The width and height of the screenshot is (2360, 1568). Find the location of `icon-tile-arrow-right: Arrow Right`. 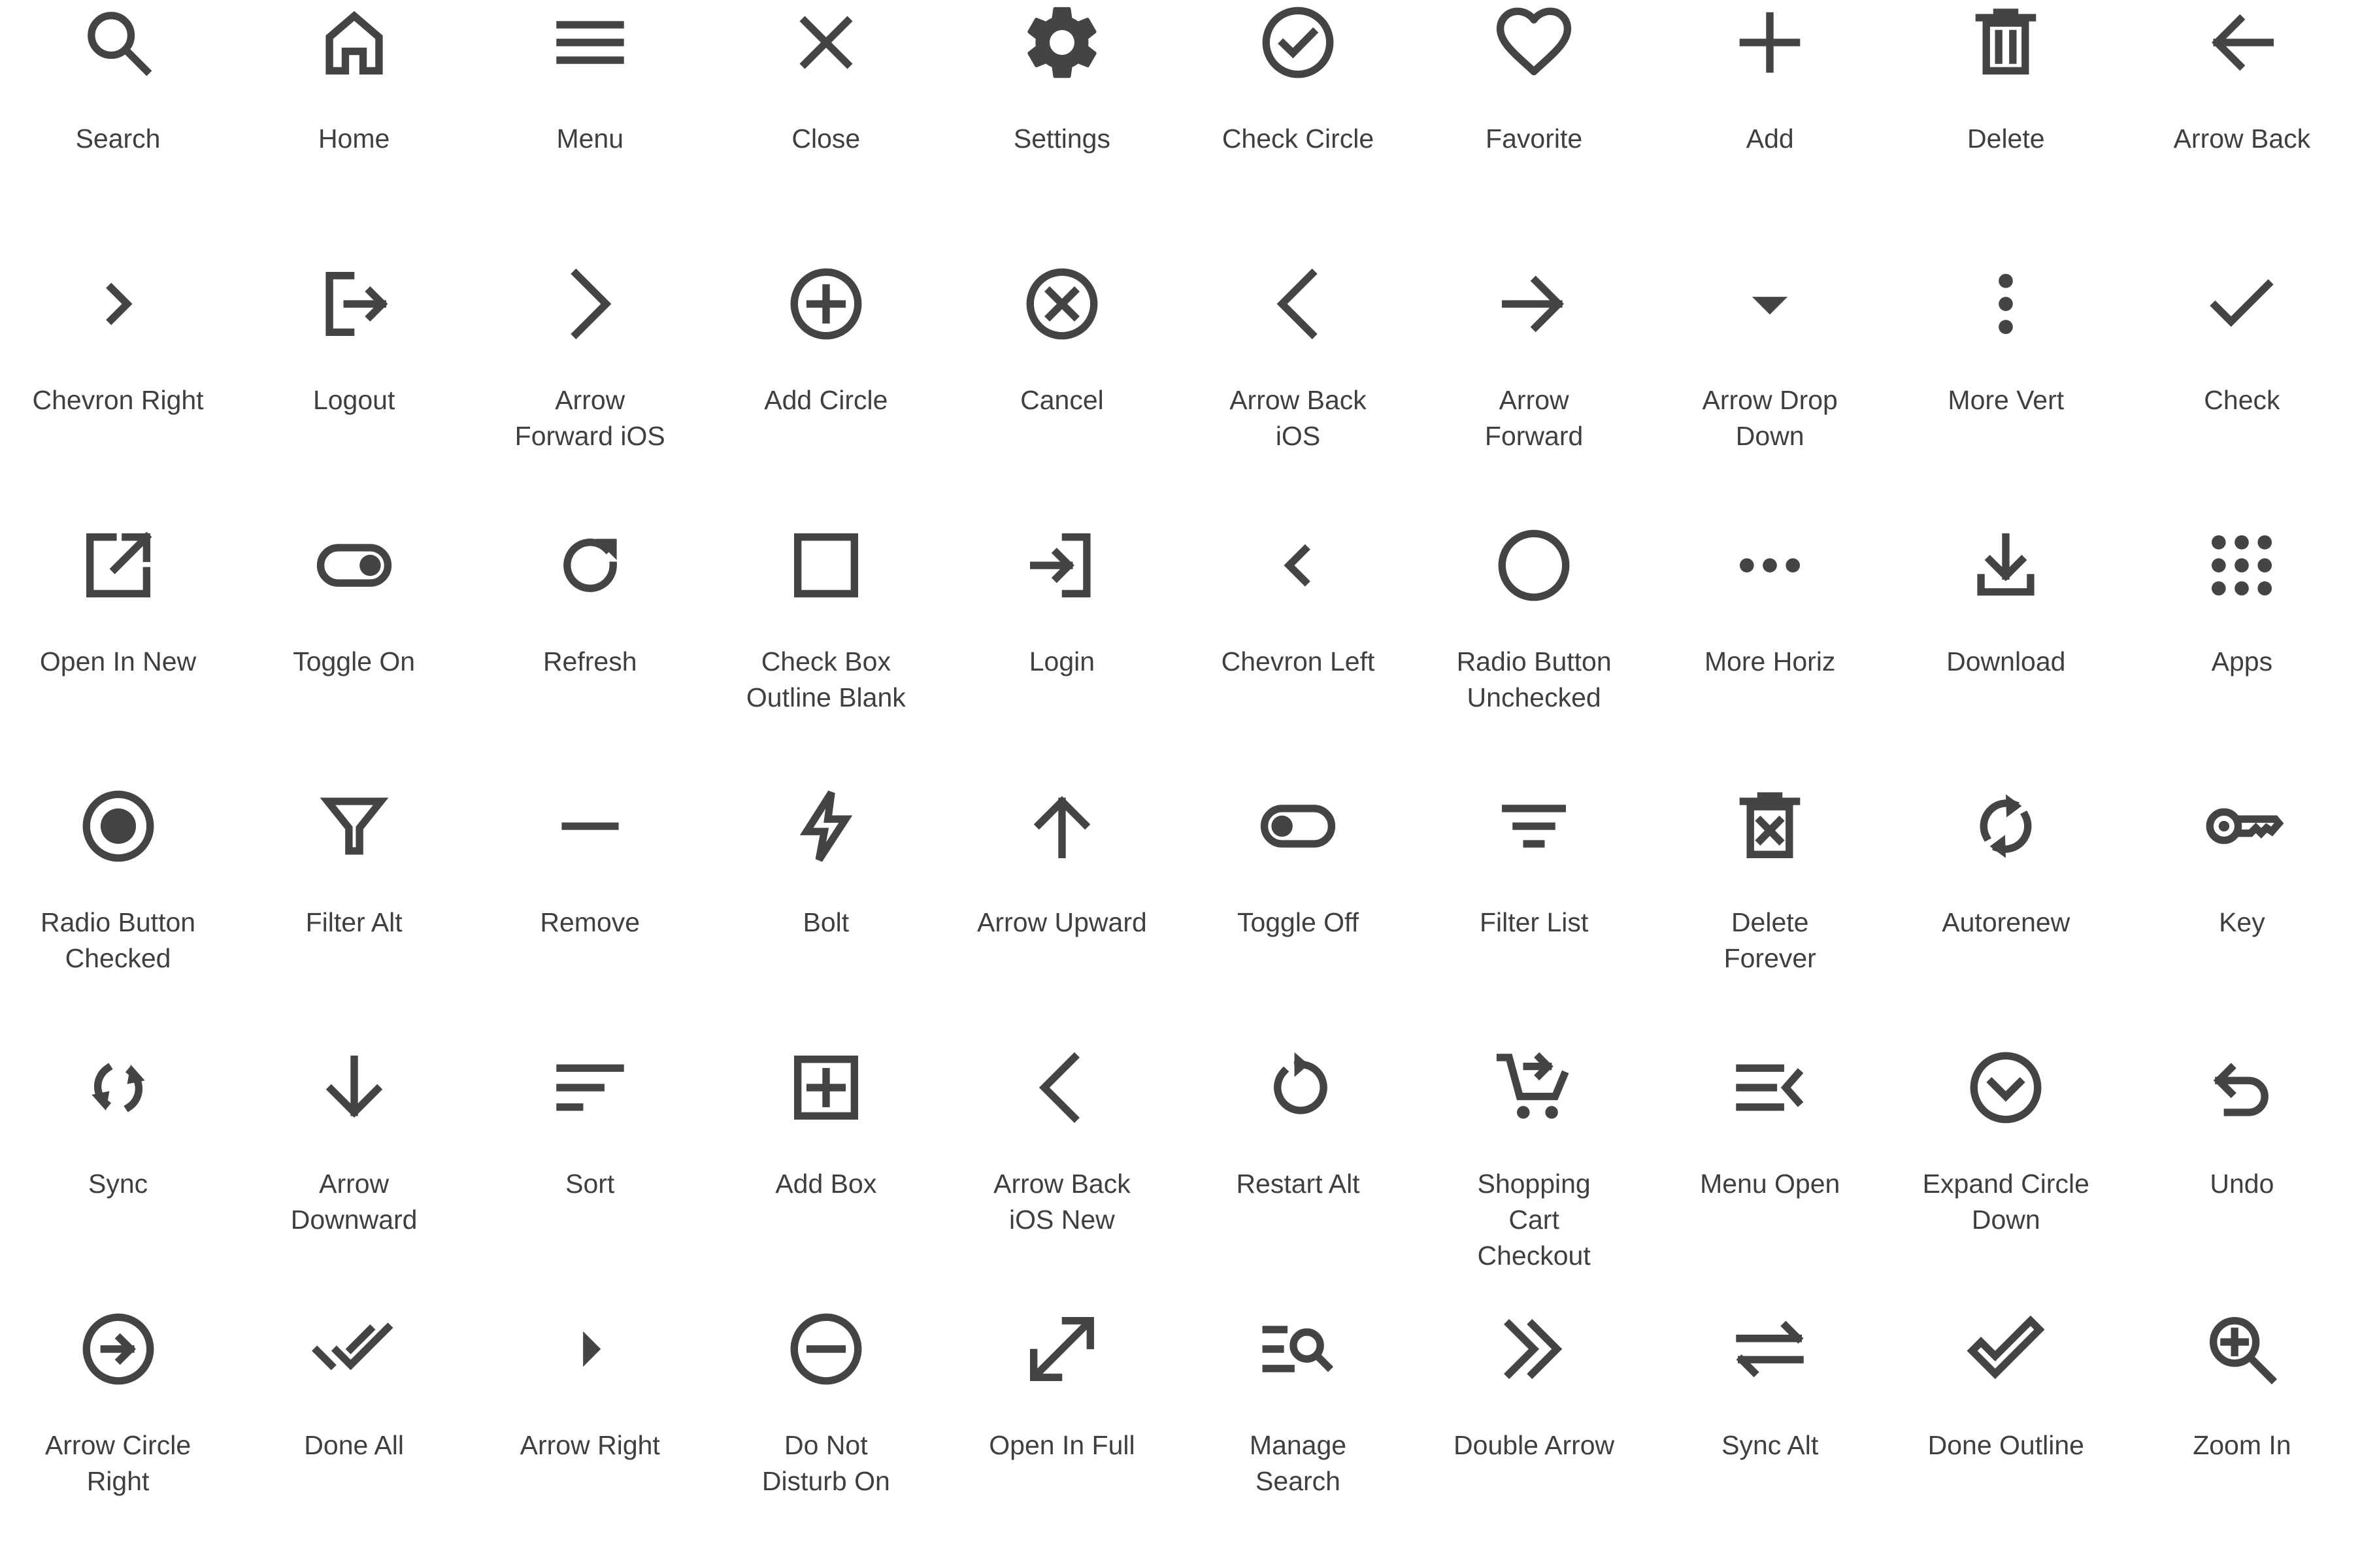

icon-tile-arrow-right: Arrow Right is located at coordinates (590, 1437).